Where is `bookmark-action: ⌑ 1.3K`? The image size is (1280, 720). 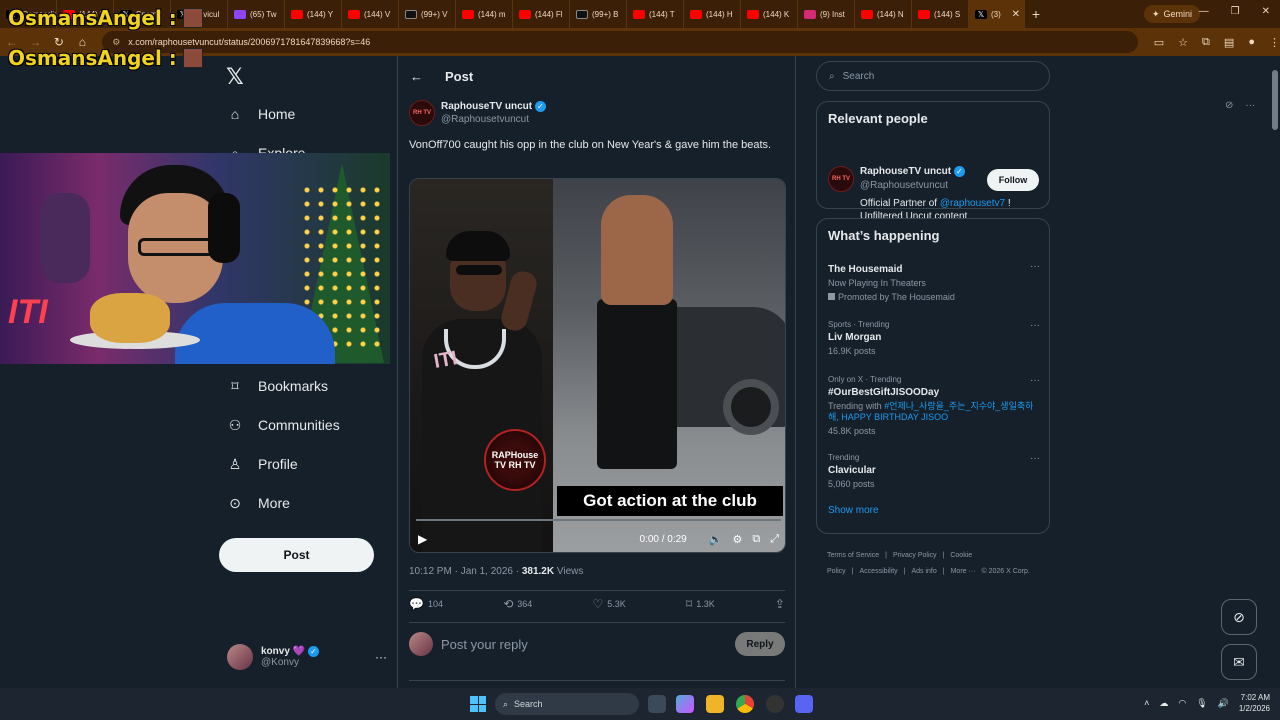 bookmark-action: ⌑ 1.3K is located at coordinates (700, 604).